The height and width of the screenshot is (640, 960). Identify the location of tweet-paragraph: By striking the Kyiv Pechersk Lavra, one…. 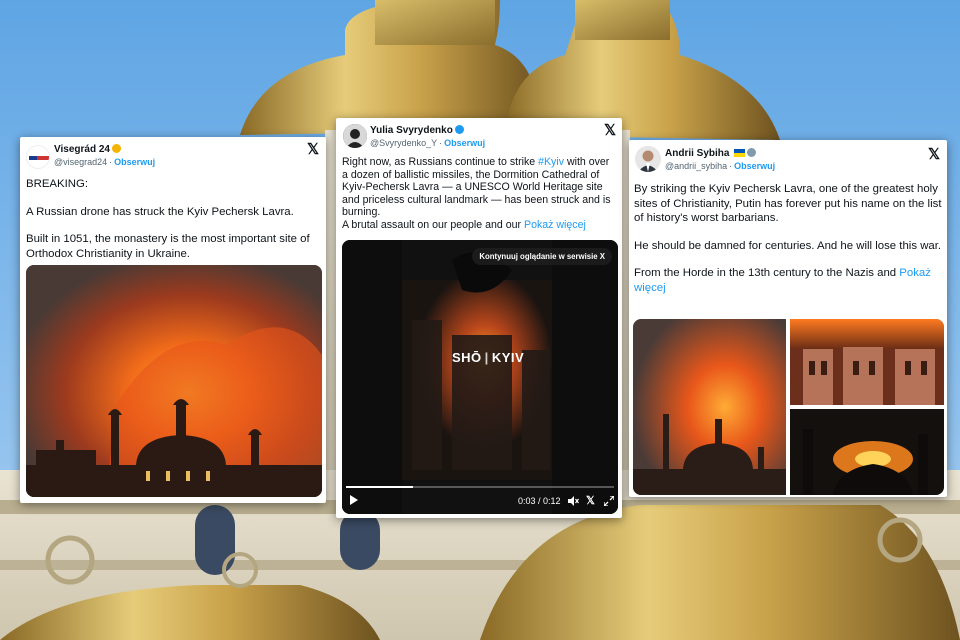
(788, 204).